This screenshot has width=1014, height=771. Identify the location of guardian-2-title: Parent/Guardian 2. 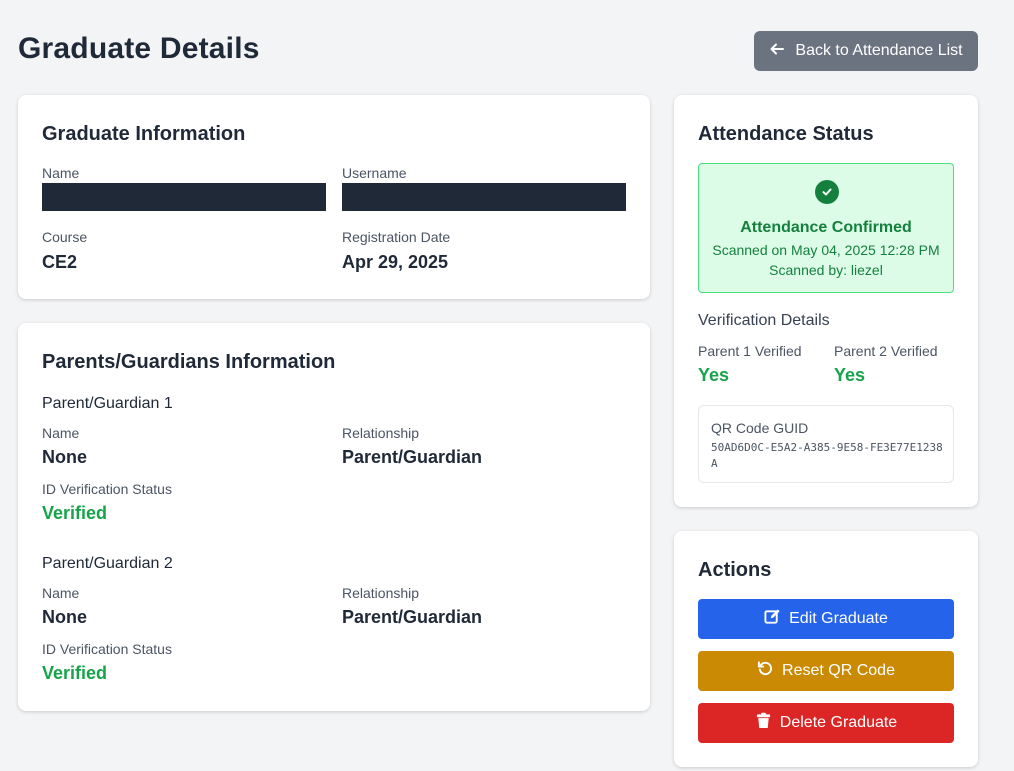
(107, 563).